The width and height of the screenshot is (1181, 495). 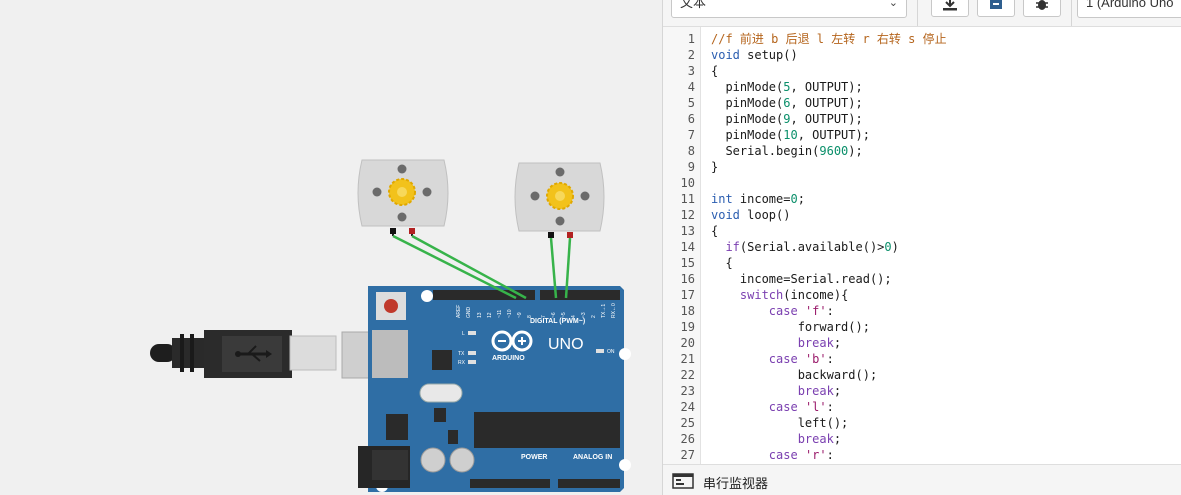 I want to click on led-label-on: ON, so click(x=611, y=352).